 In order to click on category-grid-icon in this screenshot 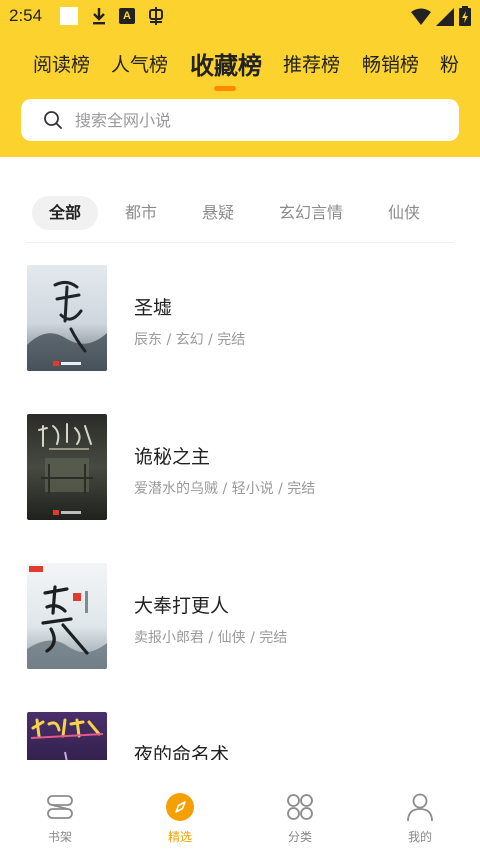, I will do `click(300, 807)`.